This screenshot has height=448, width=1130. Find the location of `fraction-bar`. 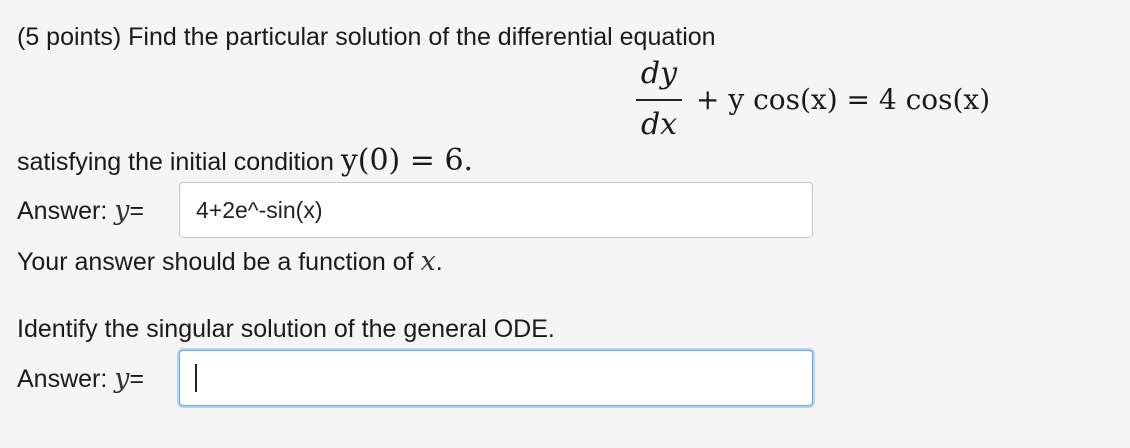

fraction-bar is located at coordinates (659, 100).